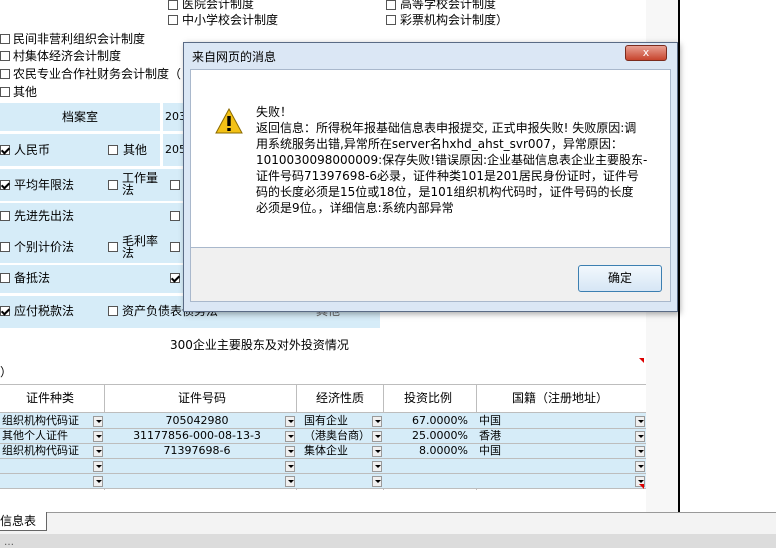 The width and height of the screenshot is (776, 550). What do you see at coordinates (113, 311) in the screenshot?
I see `checkbox-balance-sheet-debt` at bounding box center [113, 311].